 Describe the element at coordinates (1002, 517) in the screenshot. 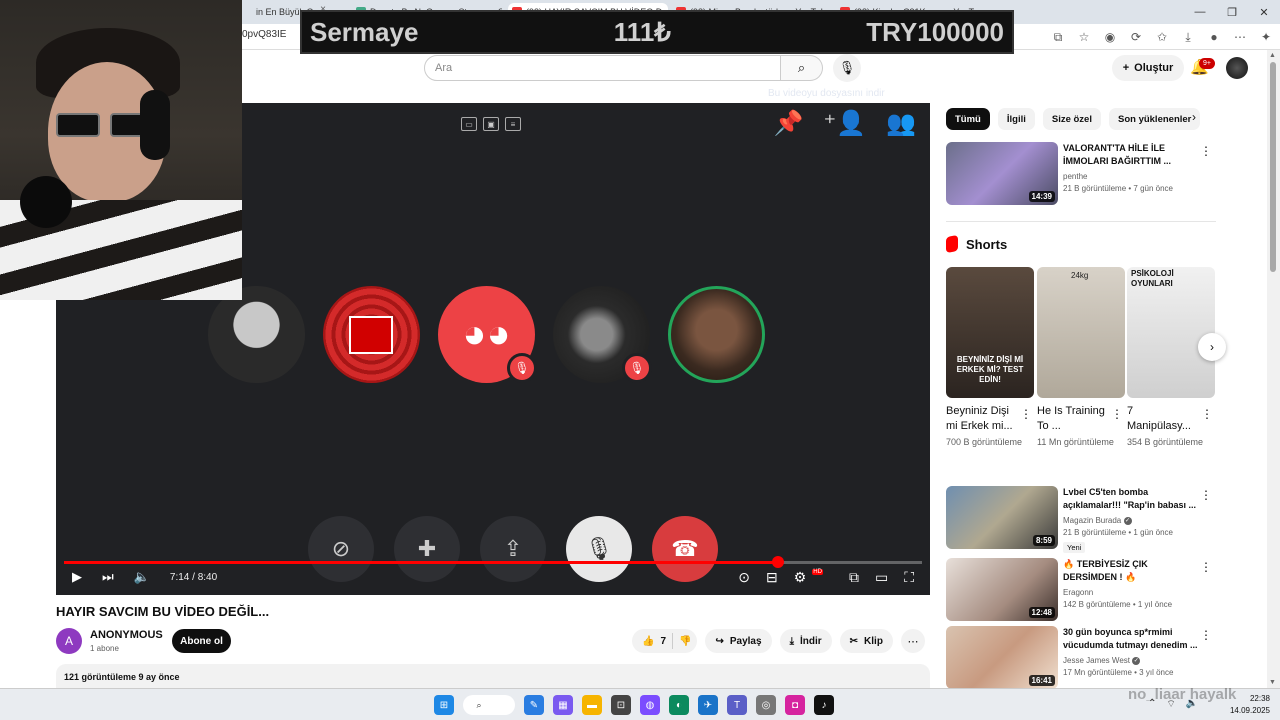

I see `video-thumbnail: 8:59` at that location.